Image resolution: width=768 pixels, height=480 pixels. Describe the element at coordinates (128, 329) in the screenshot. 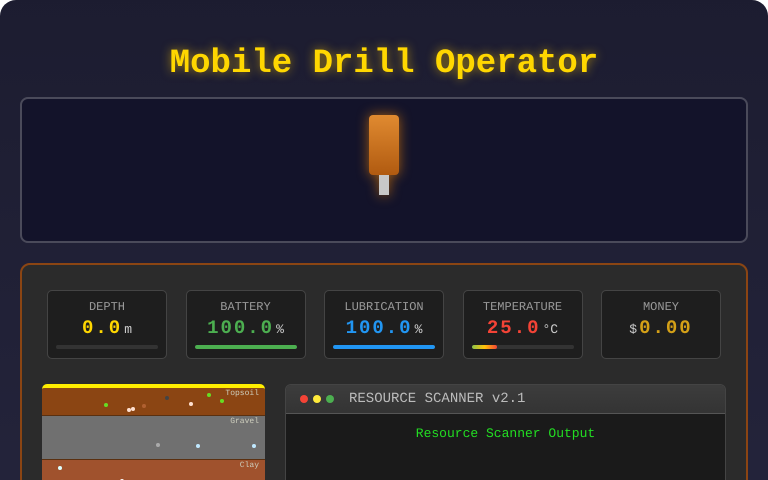

I see `gauge-unit: m` at that location.